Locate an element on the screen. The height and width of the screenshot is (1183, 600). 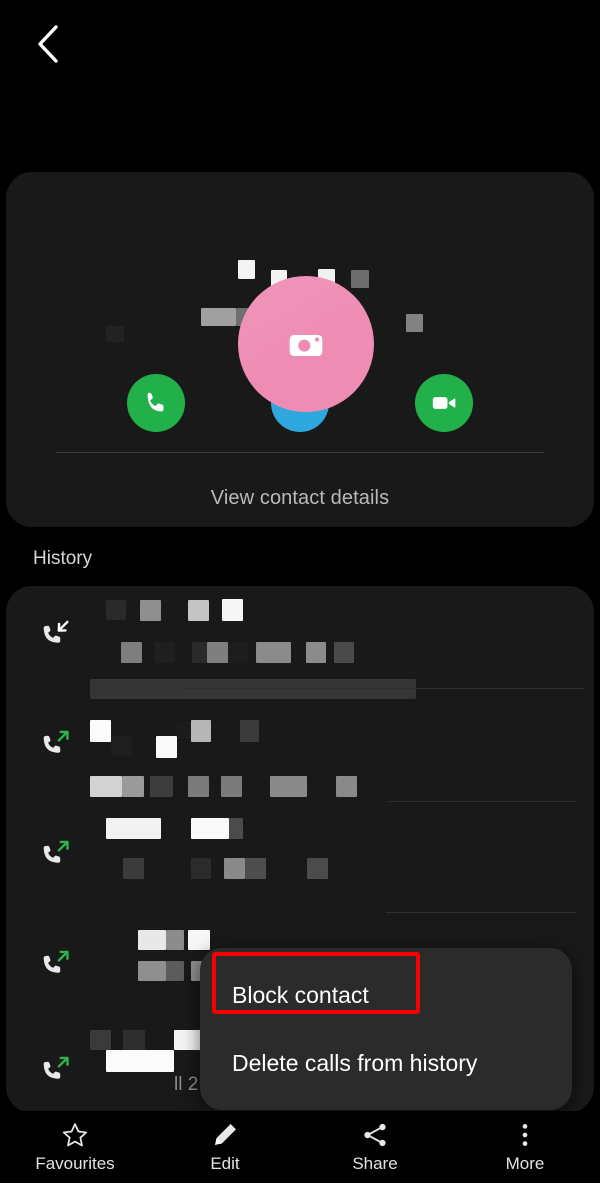
app-header is located at coordinates (300, 42).